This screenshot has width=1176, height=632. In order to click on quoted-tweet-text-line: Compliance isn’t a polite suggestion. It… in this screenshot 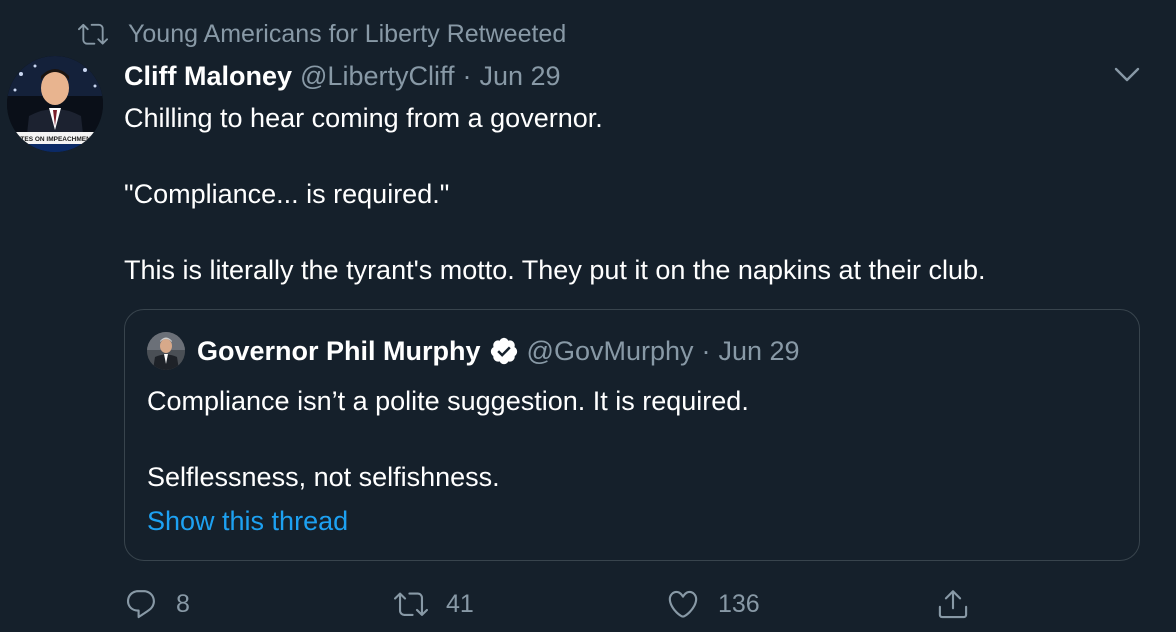, I will do `click(448, 401)`.